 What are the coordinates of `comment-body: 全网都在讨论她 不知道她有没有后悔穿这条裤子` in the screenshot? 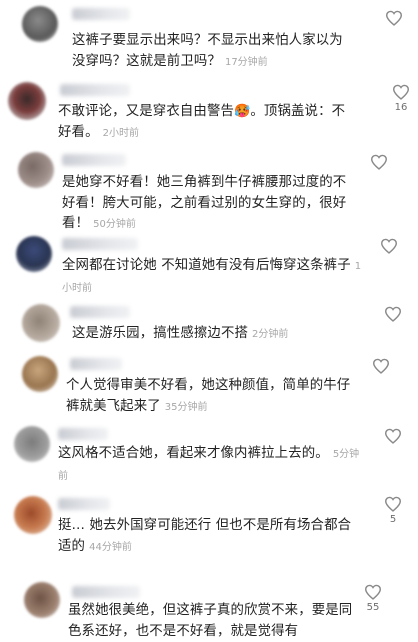 It's located at (206, 265).